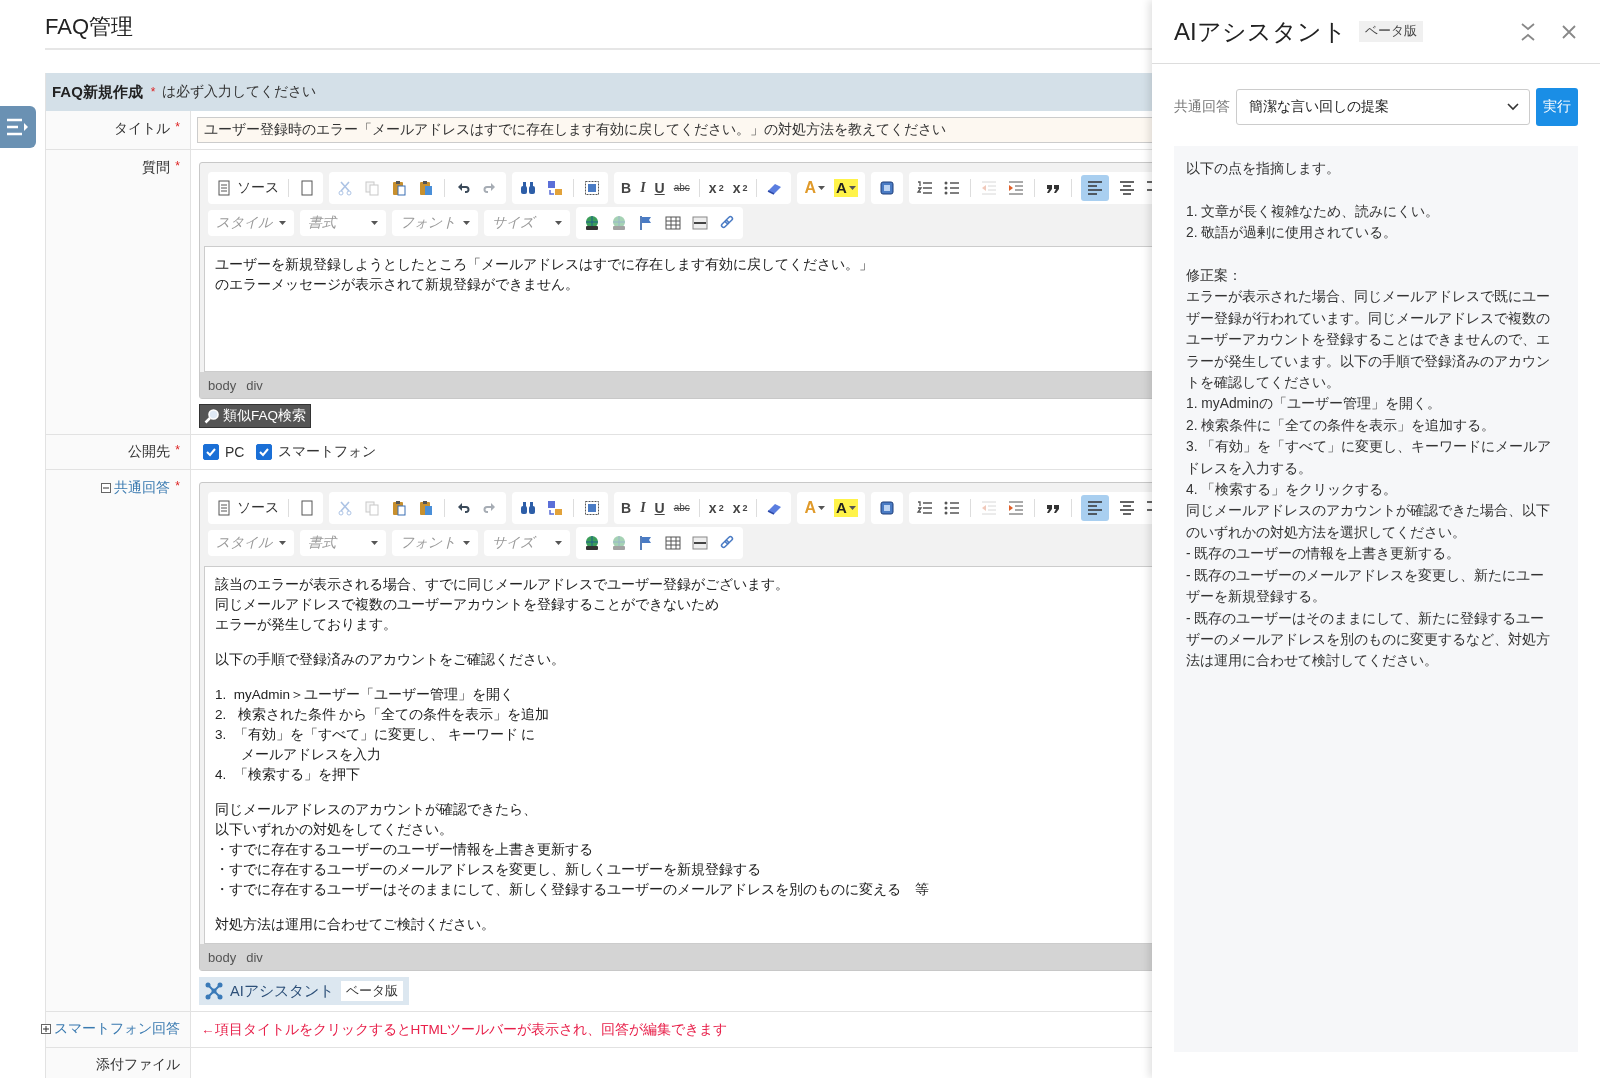  What do you see at coordinates (1341, 425) in the screenshot?
I see `response-text: 2. 検索条件に「全ての条件を表示」を追加する。` at bounding box center [1341, 425].